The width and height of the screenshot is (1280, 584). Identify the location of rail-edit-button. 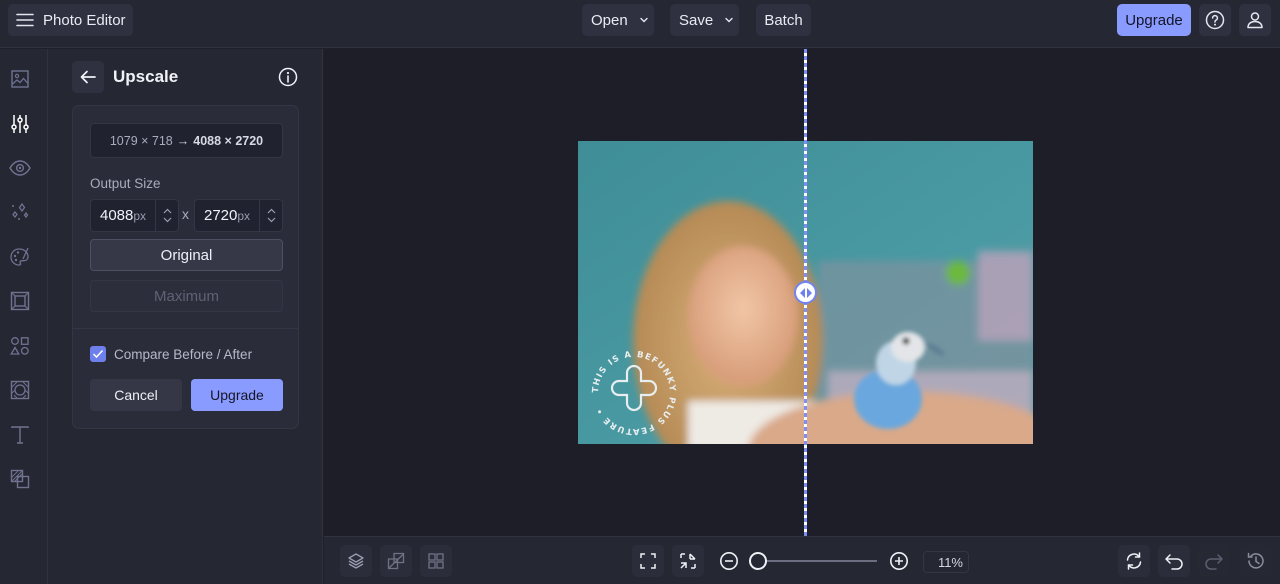
(20, 124).